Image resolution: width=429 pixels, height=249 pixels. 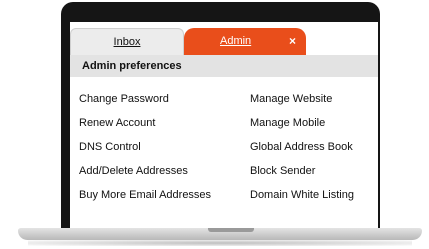 What do you see at coordinates (220, 234) in the screenshot?
I see `laptop-base` at bounding box center [220, 234].